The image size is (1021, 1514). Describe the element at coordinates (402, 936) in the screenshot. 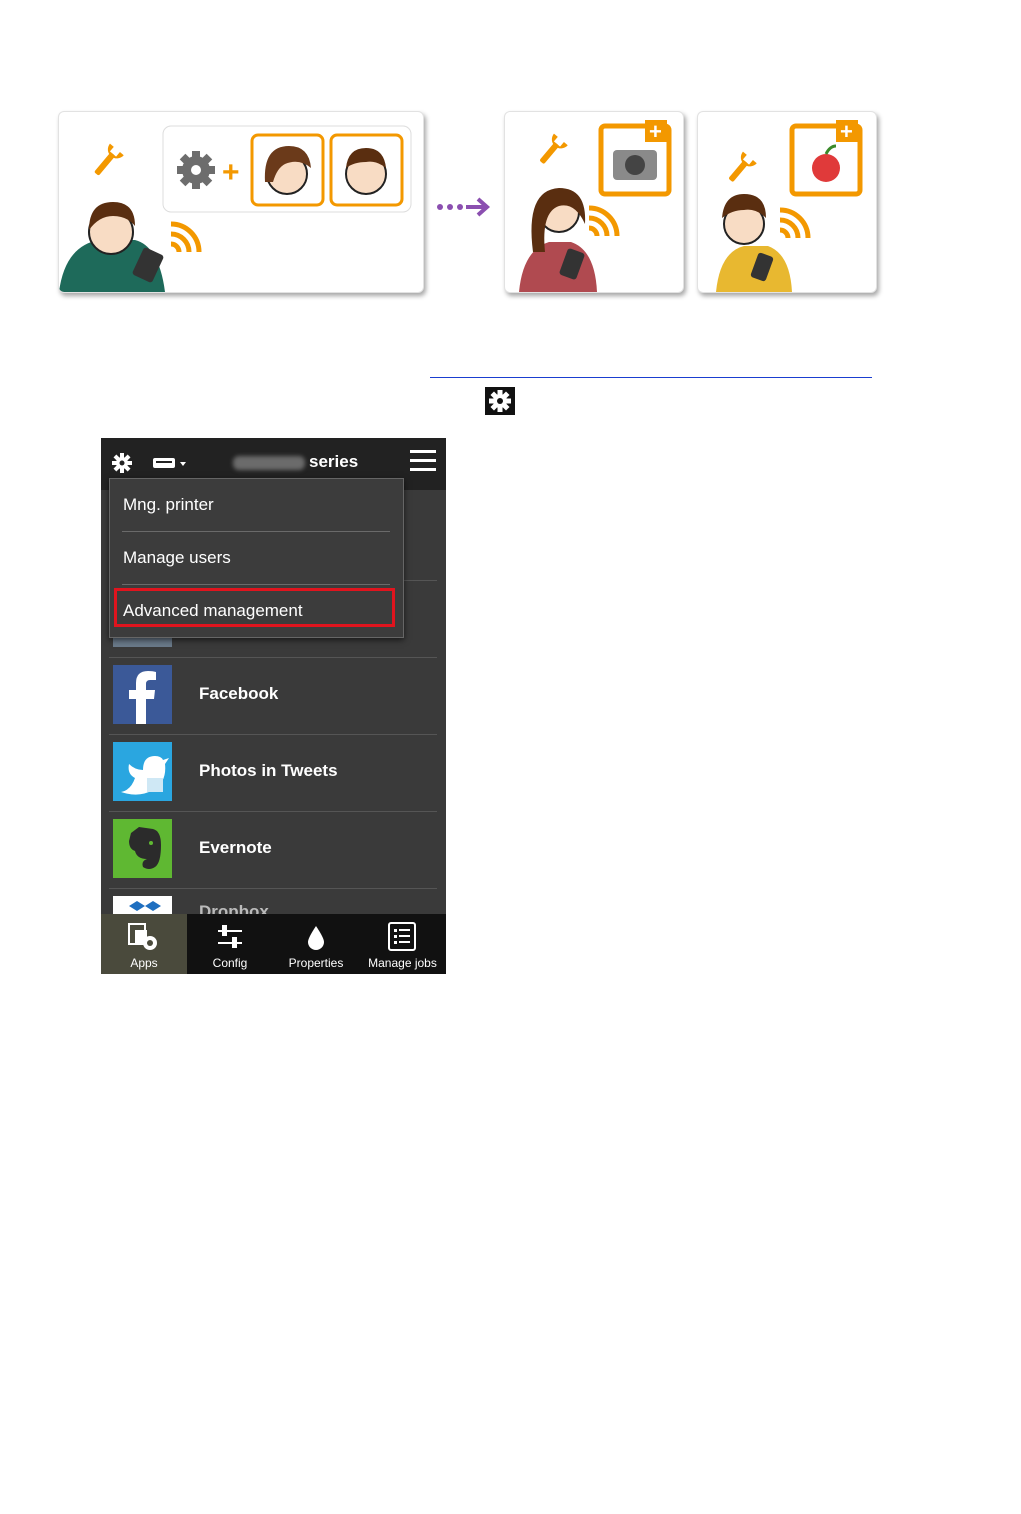

I see `job-list-icon` at that location.